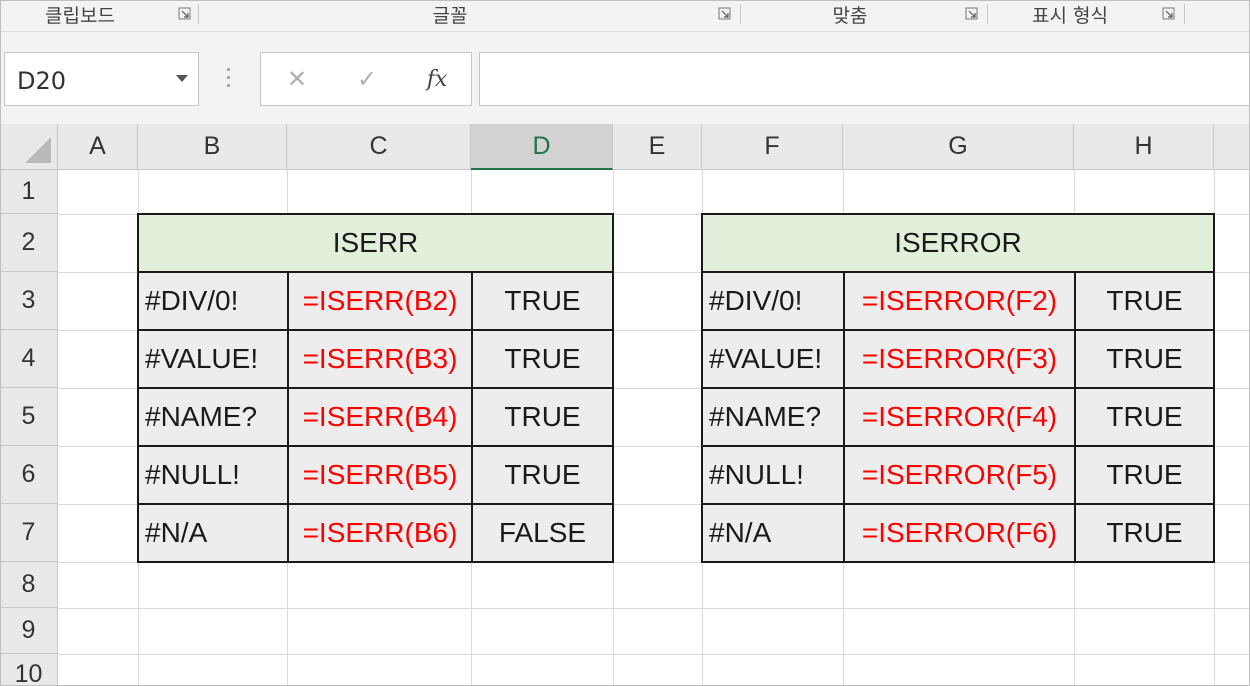 The height and width of the screenshot is (686, 1250). I want to click on formula-bar: D20 ✕ ✓ fx, so click(625, 78).